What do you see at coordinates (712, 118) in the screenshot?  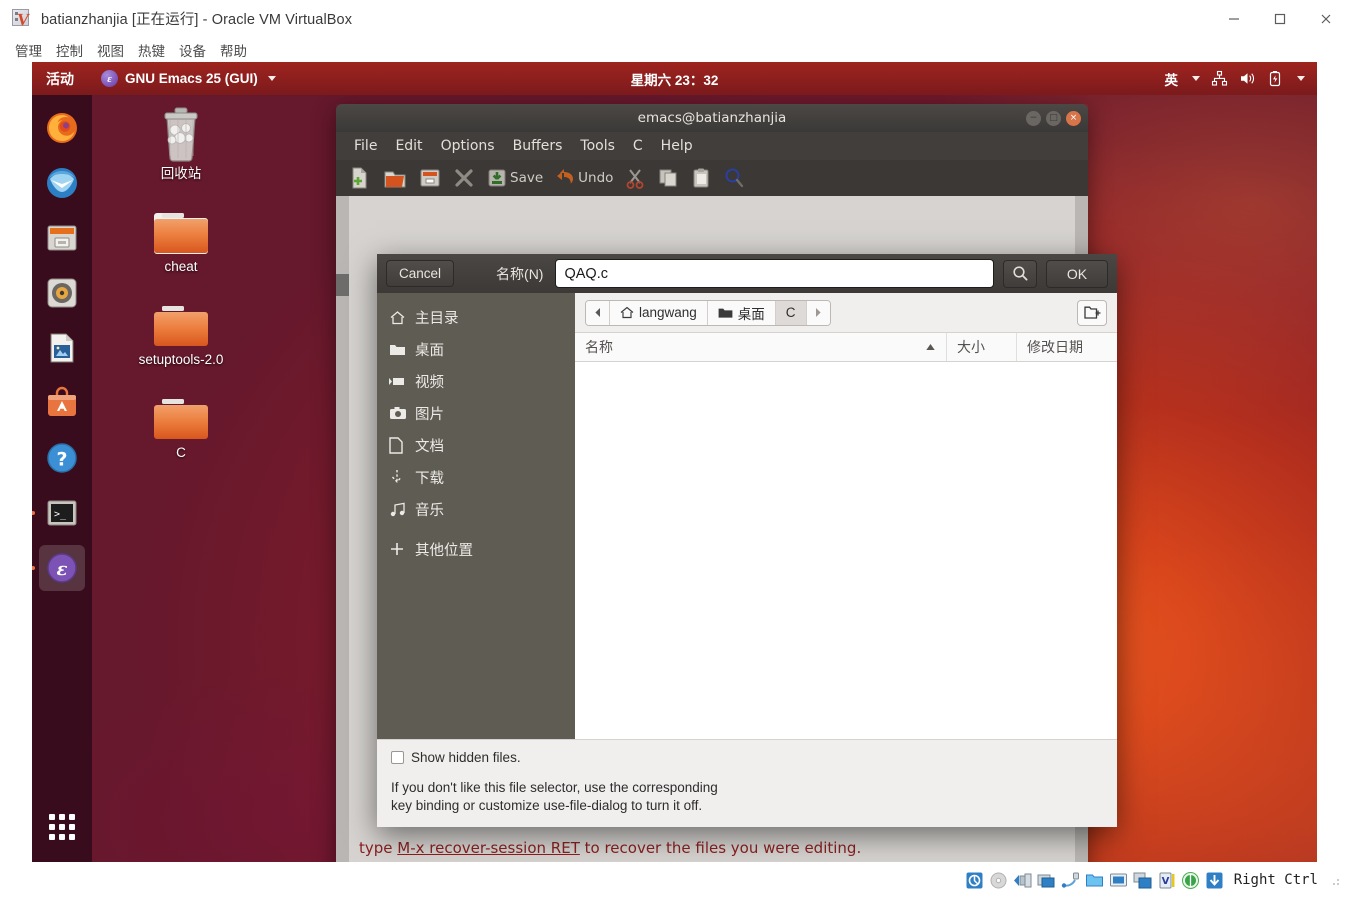 I see `emacs-titlebar: emacs@batianzhanjia − □ ×` at bounding box center [712, 118].